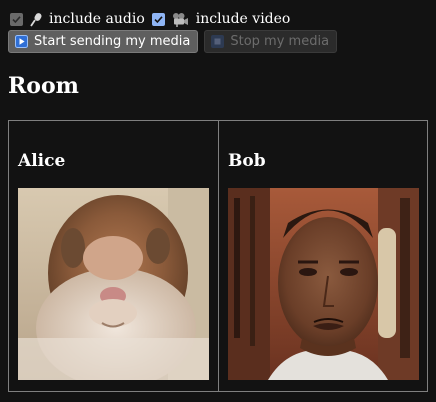  I want to click on stop-icon, so click(218, 41).